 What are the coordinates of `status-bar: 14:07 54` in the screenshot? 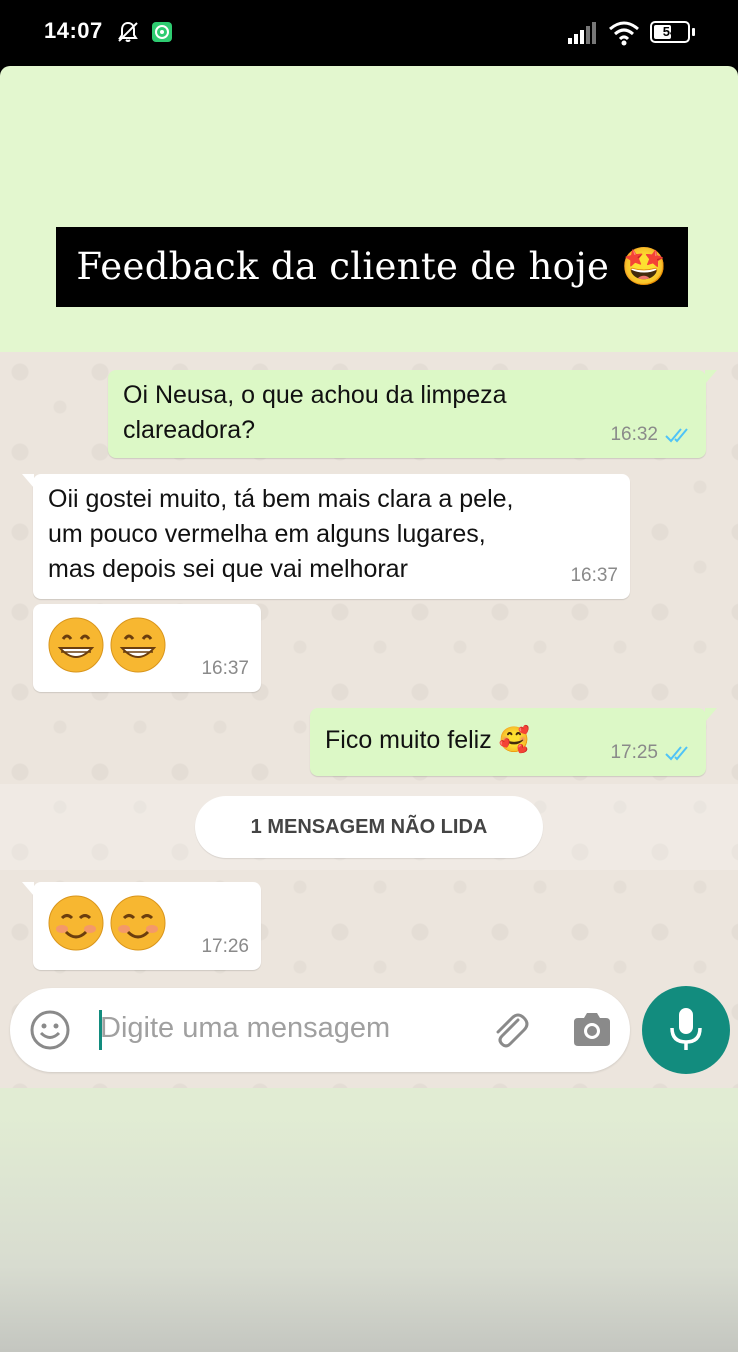 It's located at (369, 33).